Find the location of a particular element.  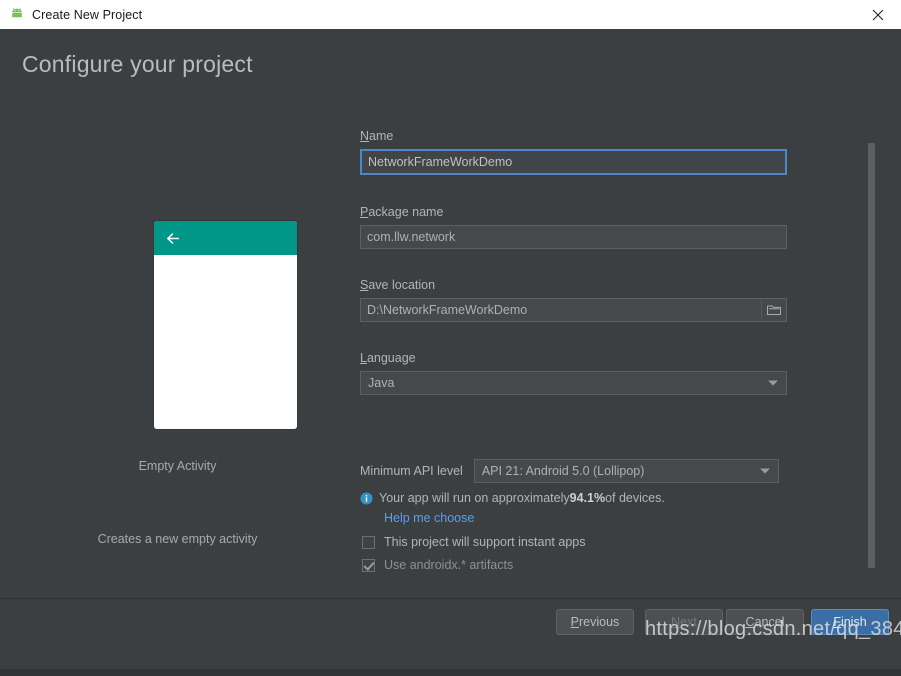

language-dropdown: Java is located at coordinates (573, 383).